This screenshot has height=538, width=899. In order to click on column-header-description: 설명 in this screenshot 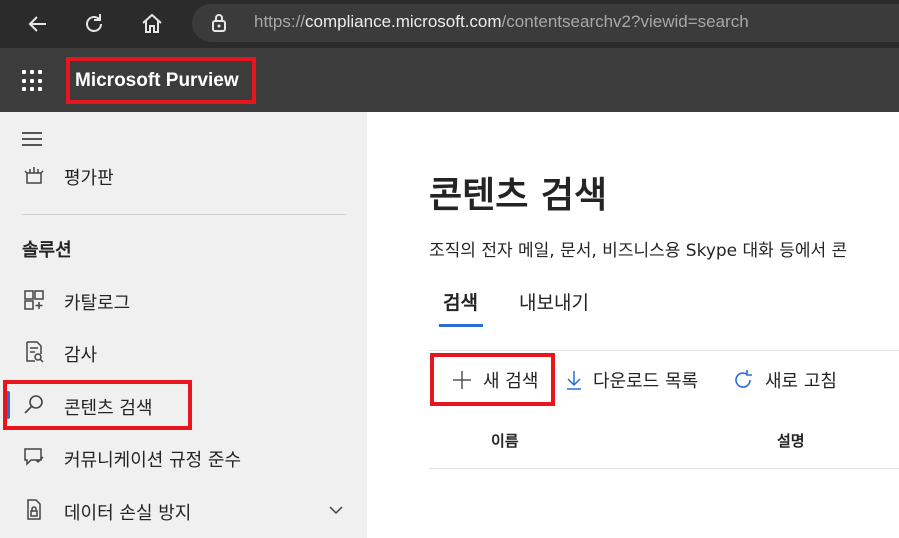, I will do `click(791, 440)`.